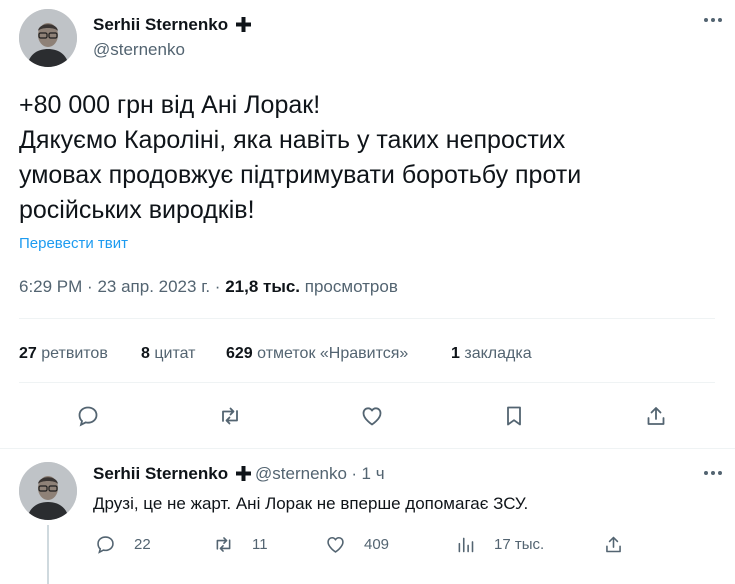 The height and width of the screenshot is (584, 735). I want to click on reply-header: Serhii Sternenko @sternenko · 1 ч, so click(239, 475).